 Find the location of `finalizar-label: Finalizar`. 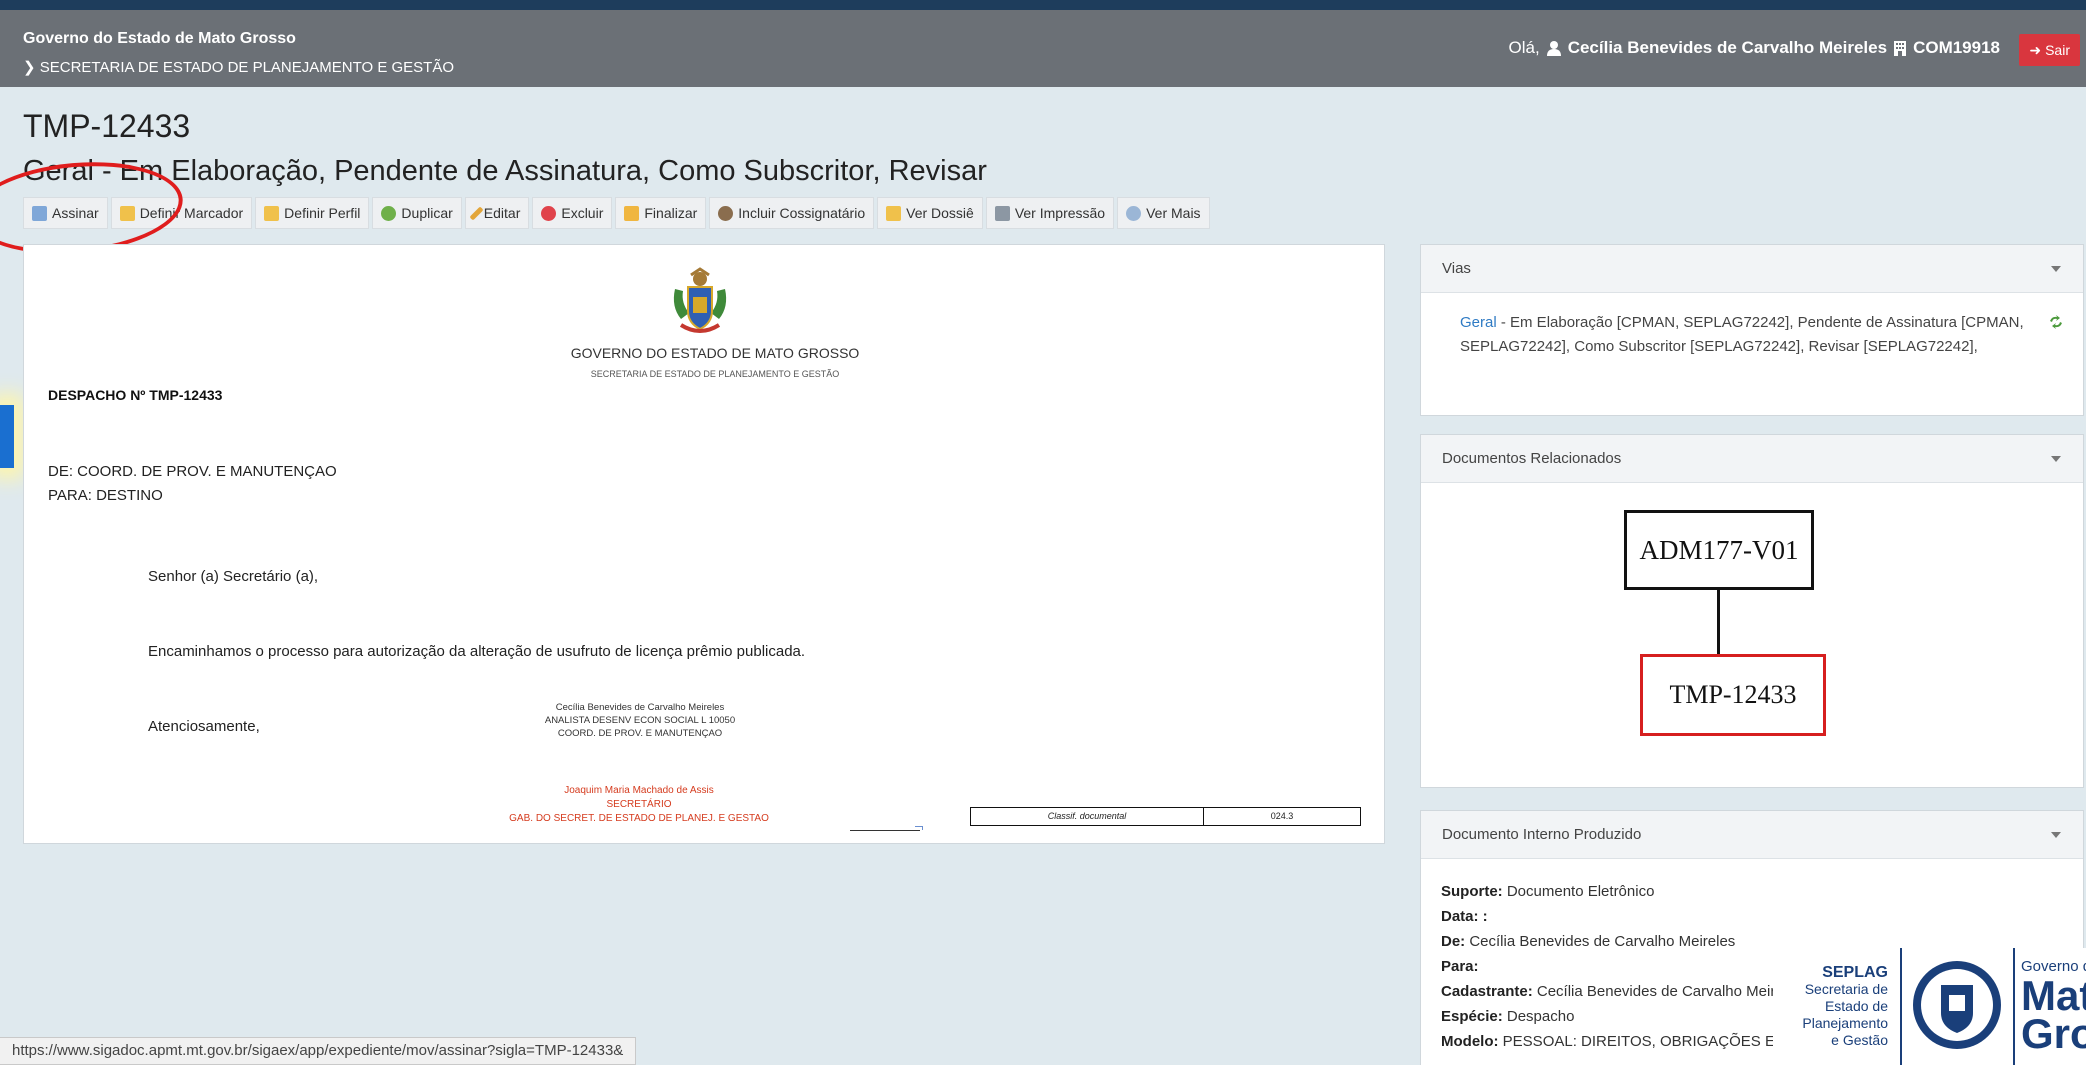

finalizar-label: Finalizar is located at coordinates (671, 213).